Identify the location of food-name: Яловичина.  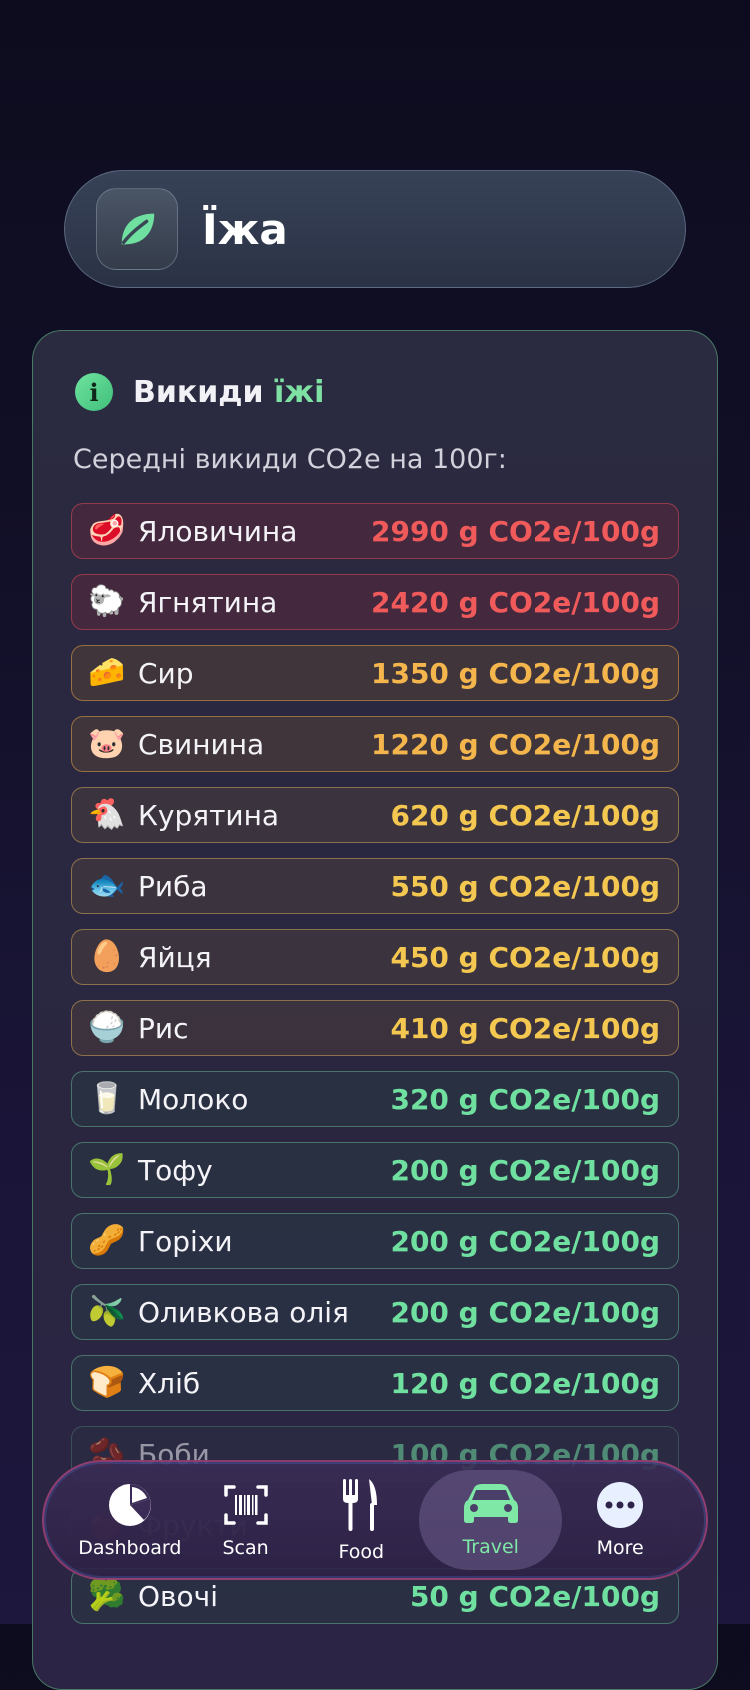
(218, 531).